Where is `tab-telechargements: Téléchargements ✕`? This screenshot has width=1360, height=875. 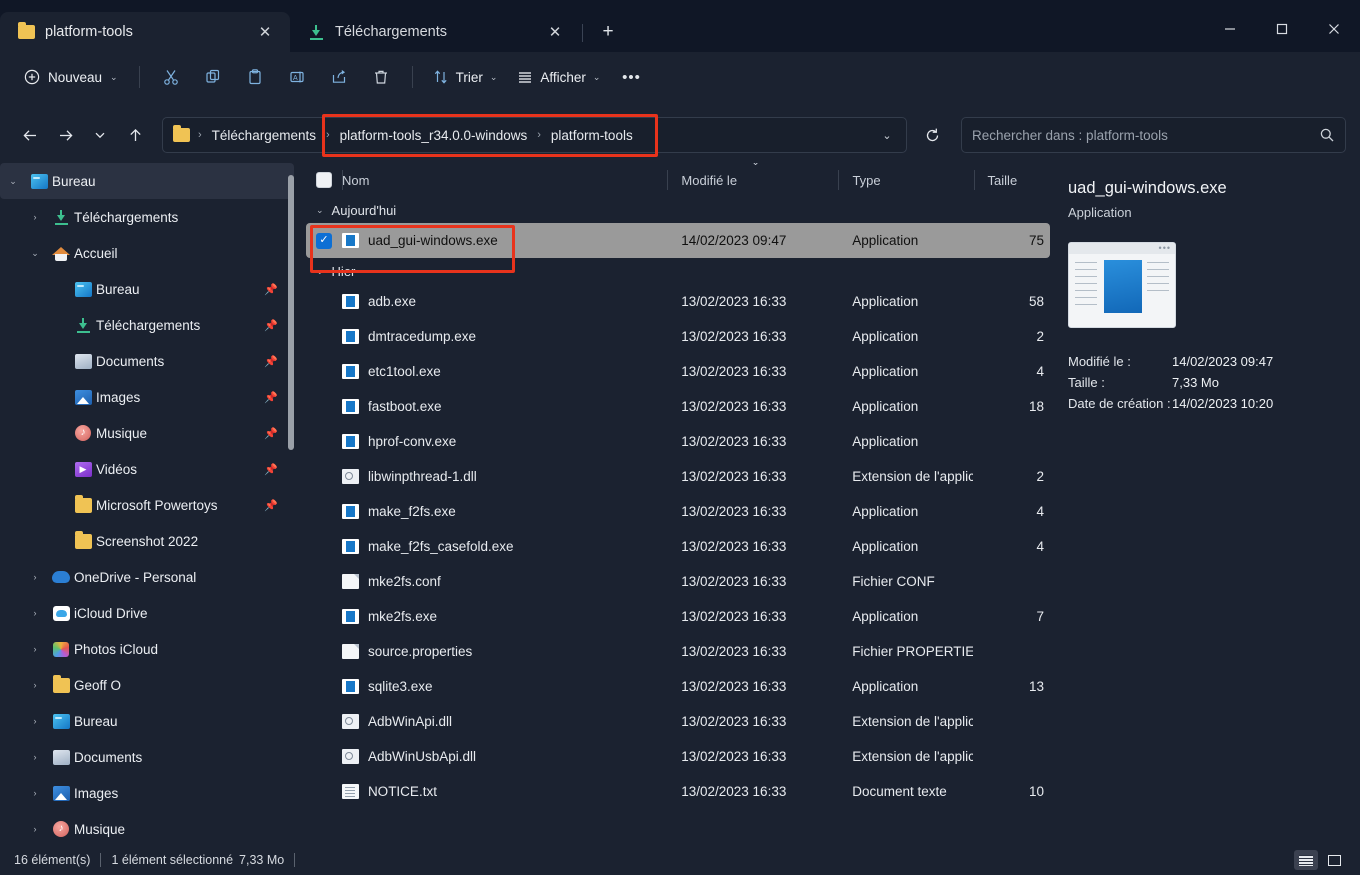 tab-telechargements: Téléchargements ✕ is located at coordinates (435, 32).